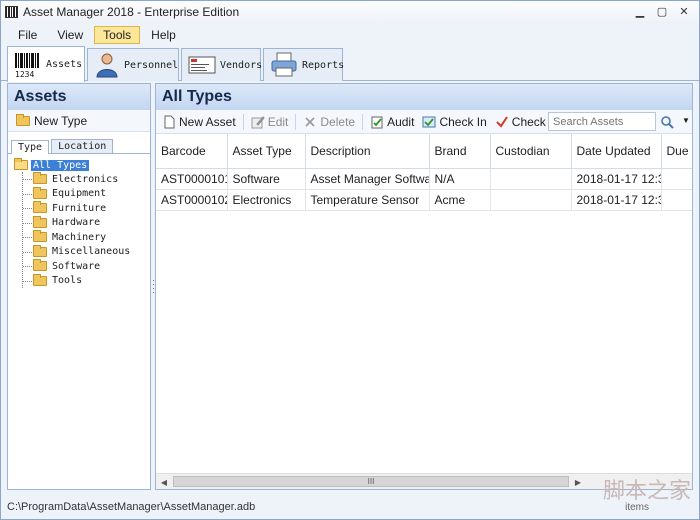 The image size is (700, 520). Describe the element at coordinates (646, 490) in the screenshot. I see `watermark: 脚本之家` at that location.